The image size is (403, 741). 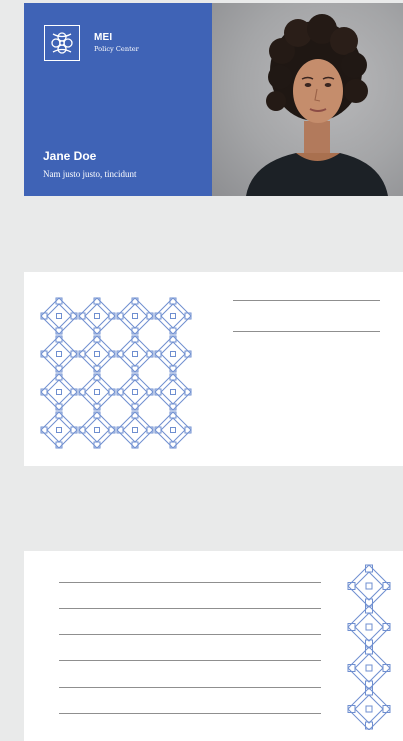 What do you see at coordinates (116, 373) in the screenshot?
I see `decorative-pattern-grid` at bounding box center [116, 373].